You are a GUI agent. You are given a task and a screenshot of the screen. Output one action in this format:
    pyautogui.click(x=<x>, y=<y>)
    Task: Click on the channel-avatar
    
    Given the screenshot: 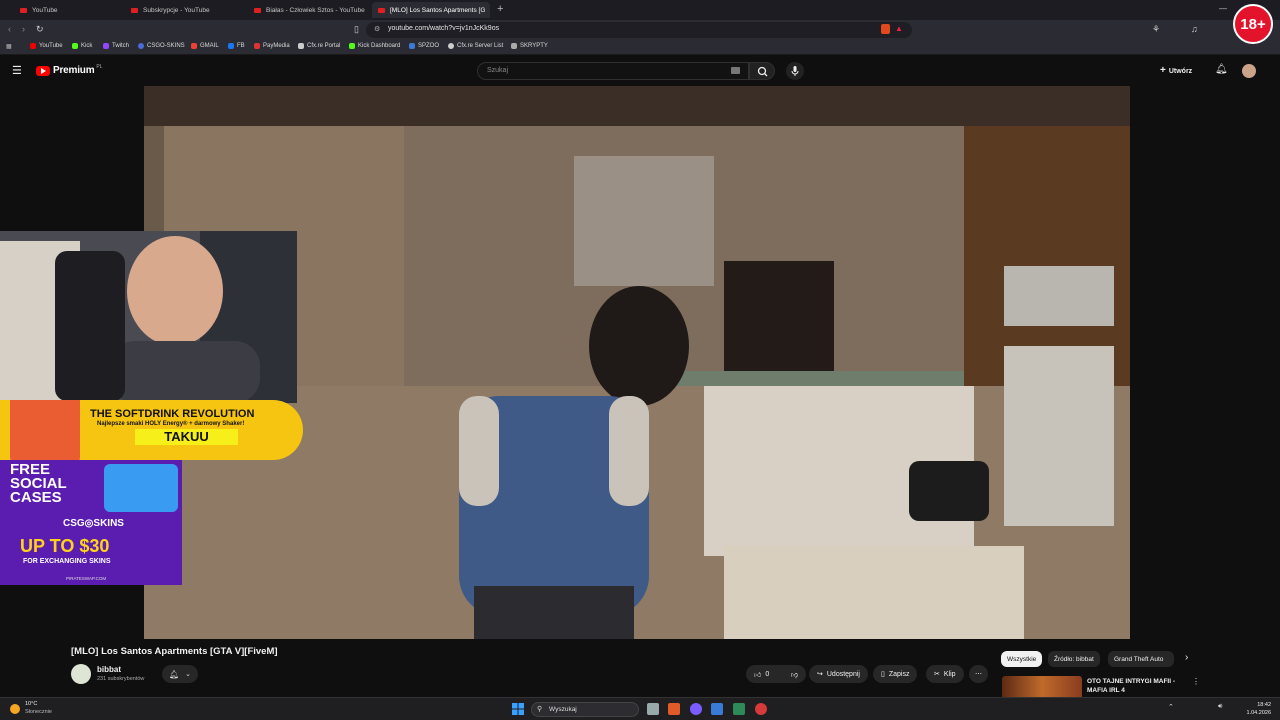 What is the action you would take?
    pyautogui.click(x=81, y=674)
    